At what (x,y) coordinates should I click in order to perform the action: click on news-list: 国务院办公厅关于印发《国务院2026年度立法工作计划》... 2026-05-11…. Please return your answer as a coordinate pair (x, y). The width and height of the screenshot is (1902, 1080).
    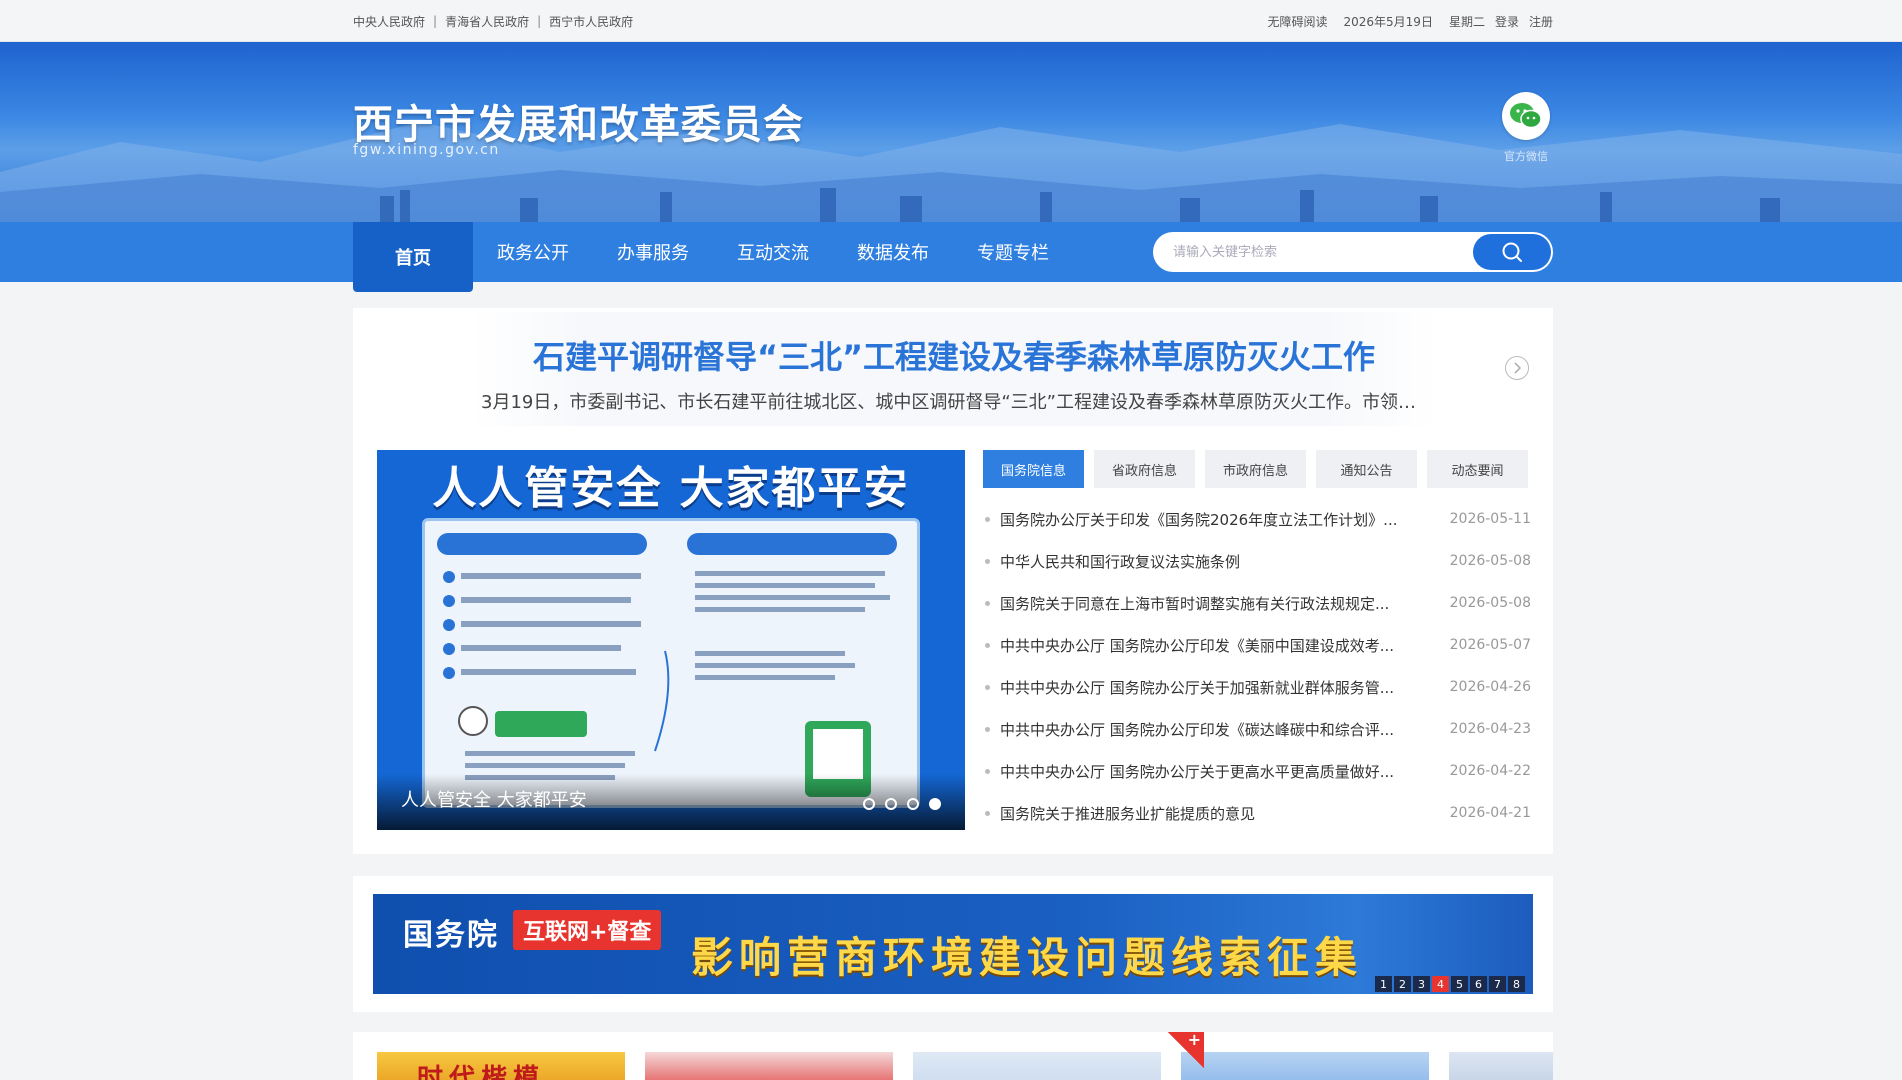
    Looking at the image, I should click on (1257, 666).